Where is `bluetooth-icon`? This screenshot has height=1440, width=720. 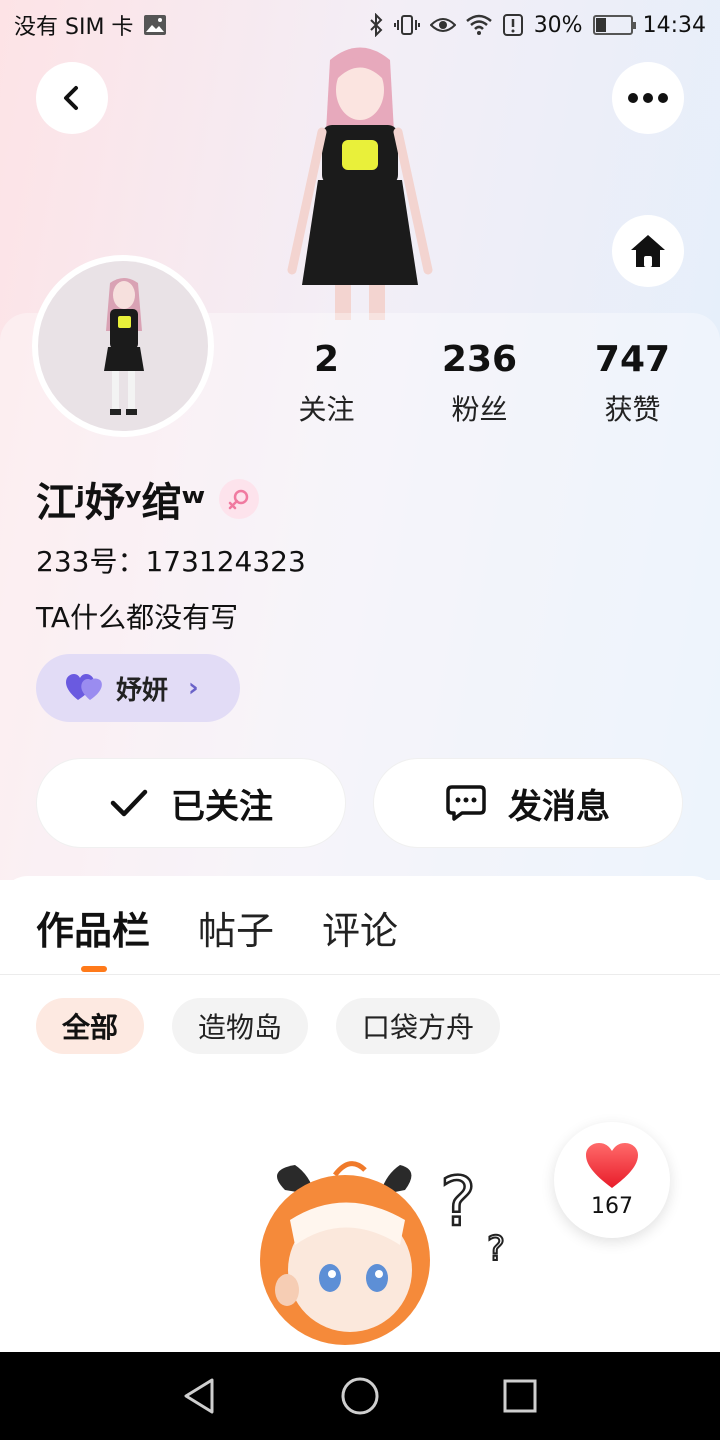 bluetooth-icon is located at coordinates (376, 25).